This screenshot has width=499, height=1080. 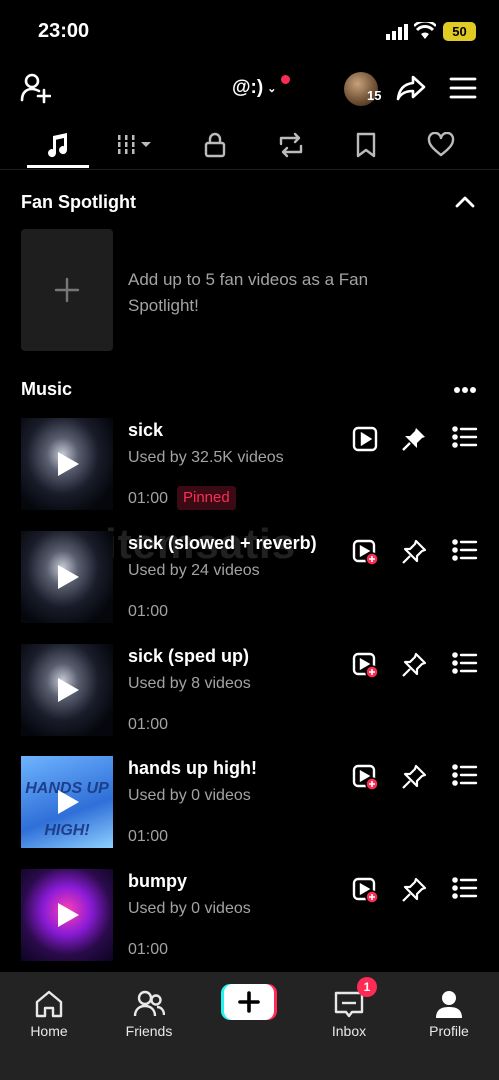 What do you see at coordinates (146, 430) in the screenshot?
I see `track-title: sick` at bounding box center [146, 430].